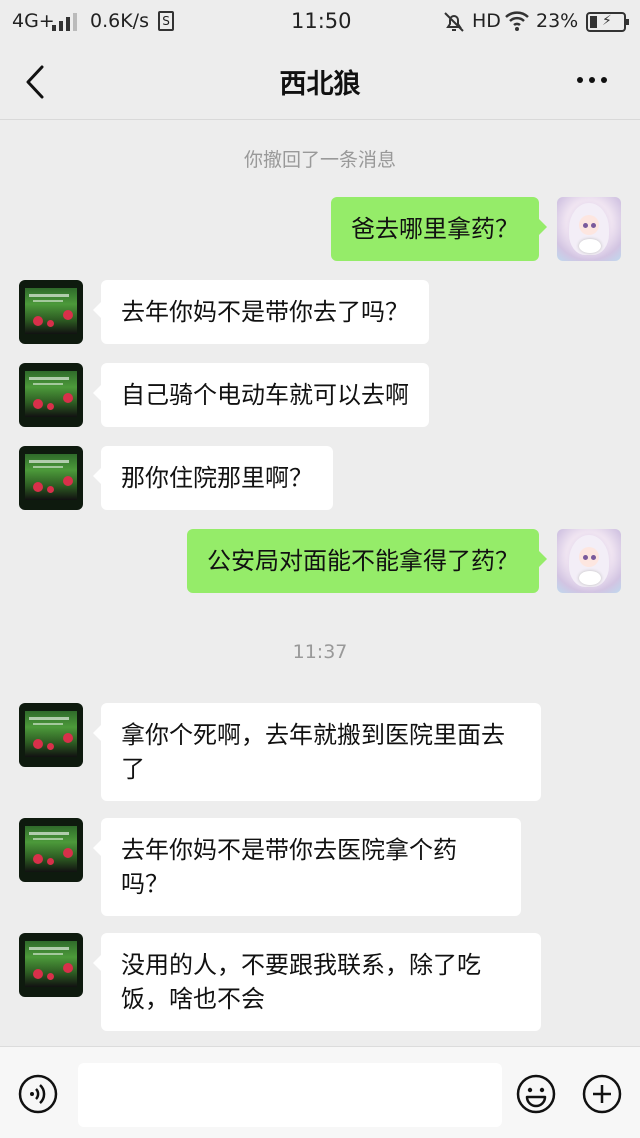 The height and width of the screenshot is (1138, 640). What do you see at coordinates (213, 478) in the screenshot?
I see `message-bubble-received: 那你住院那里啊？` at bounding box center [213, 478].